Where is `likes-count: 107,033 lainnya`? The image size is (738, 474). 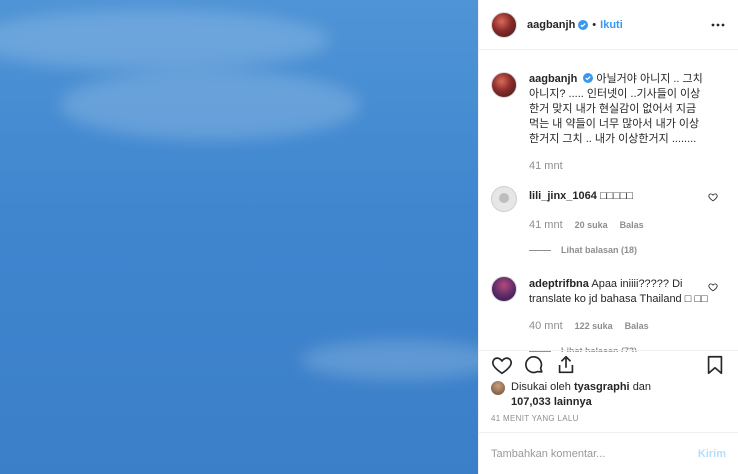
likes-count: 107,033 lainnya is located at coordinates (551, 402).